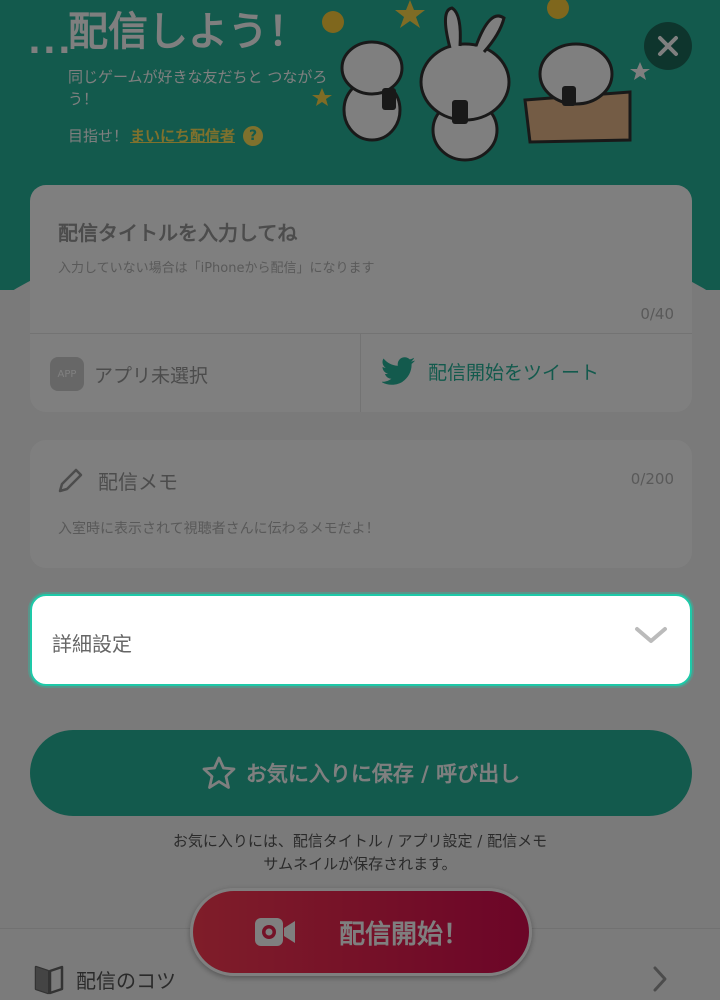 The image size is (720, 1000). What do you see at coordinates (372, 91) in the screenshot?
I see `dog-character` at bounding box center [372, 91].